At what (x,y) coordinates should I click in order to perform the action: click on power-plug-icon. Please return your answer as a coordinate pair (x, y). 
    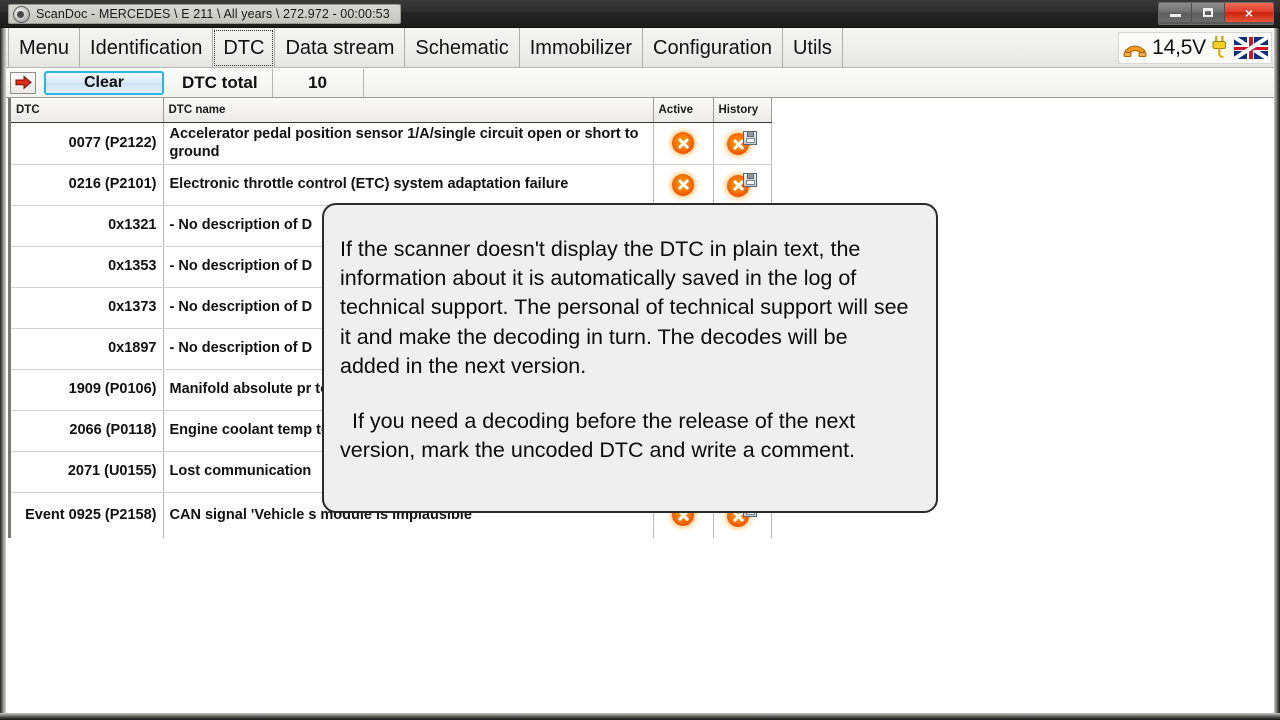
    Looking at the image, I should click on (1219, 47).